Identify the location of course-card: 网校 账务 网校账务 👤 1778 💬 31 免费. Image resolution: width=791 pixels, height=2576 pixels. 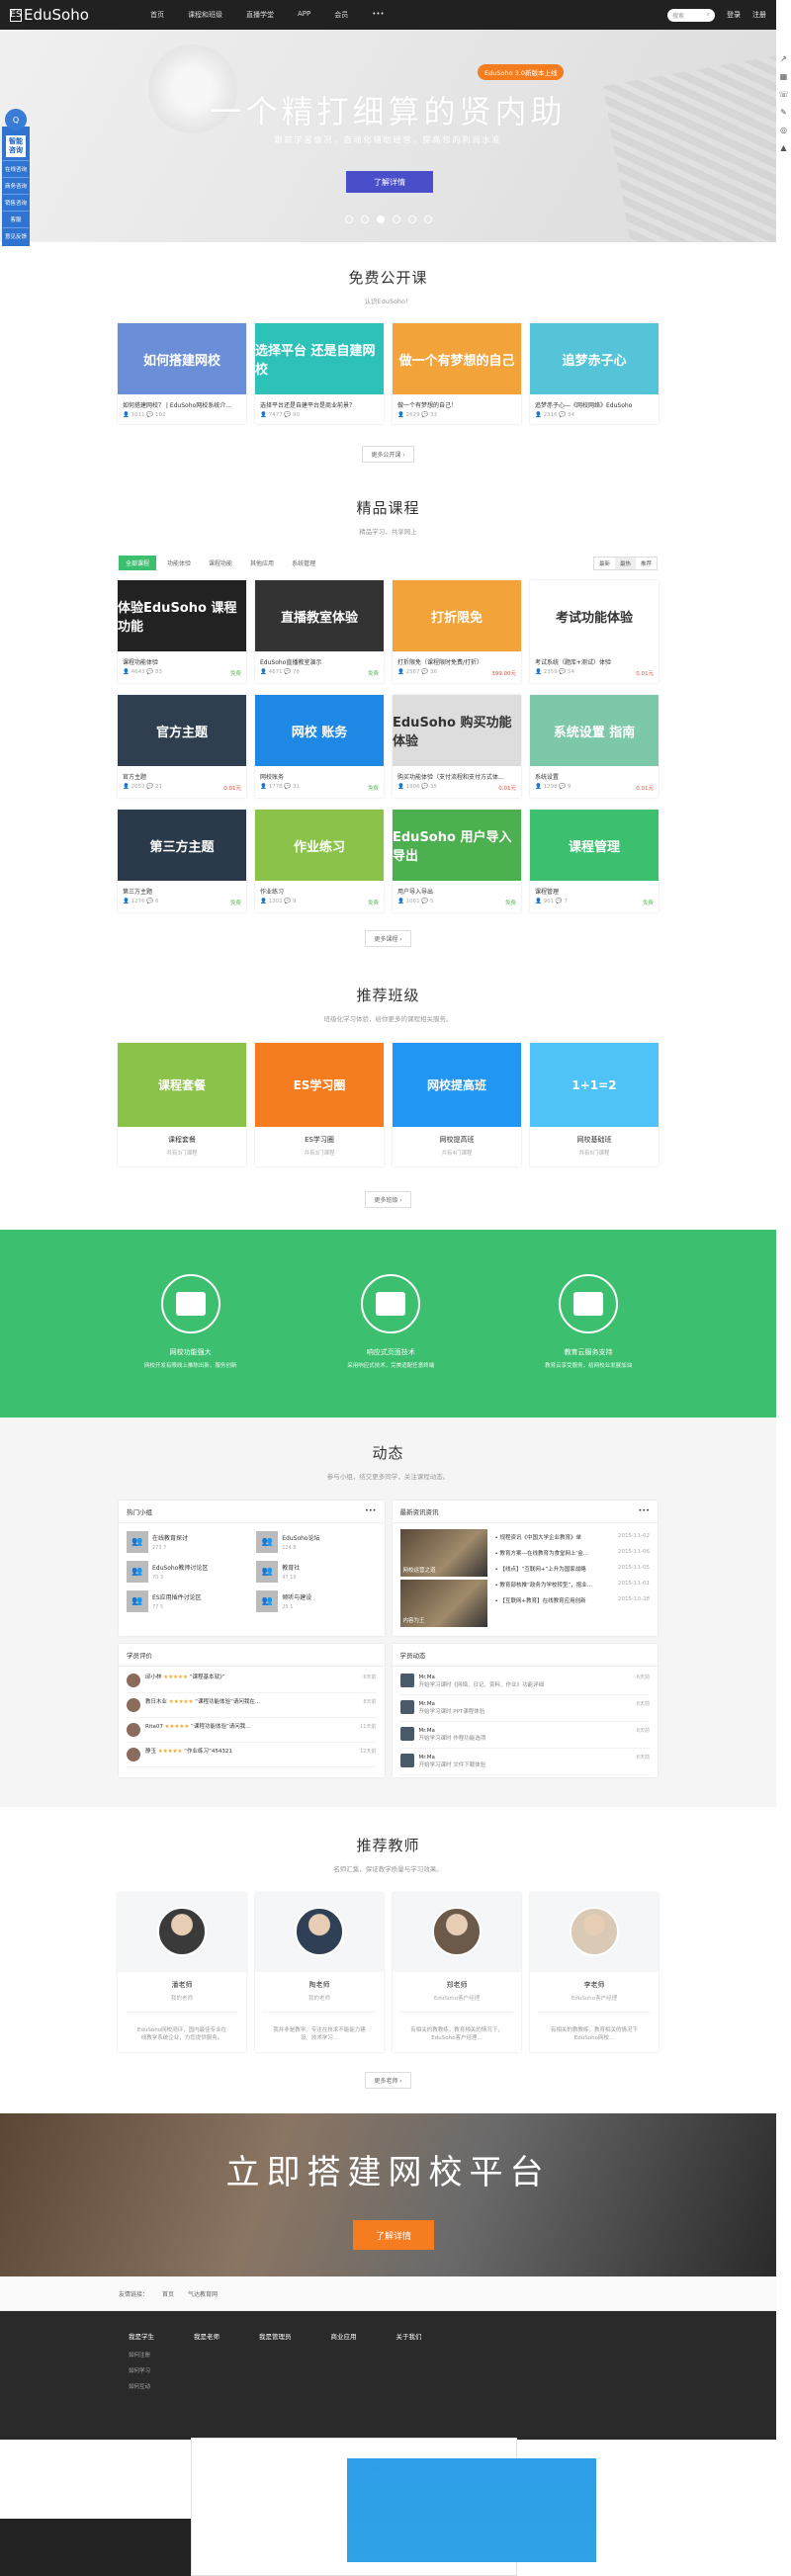
(319, 746).